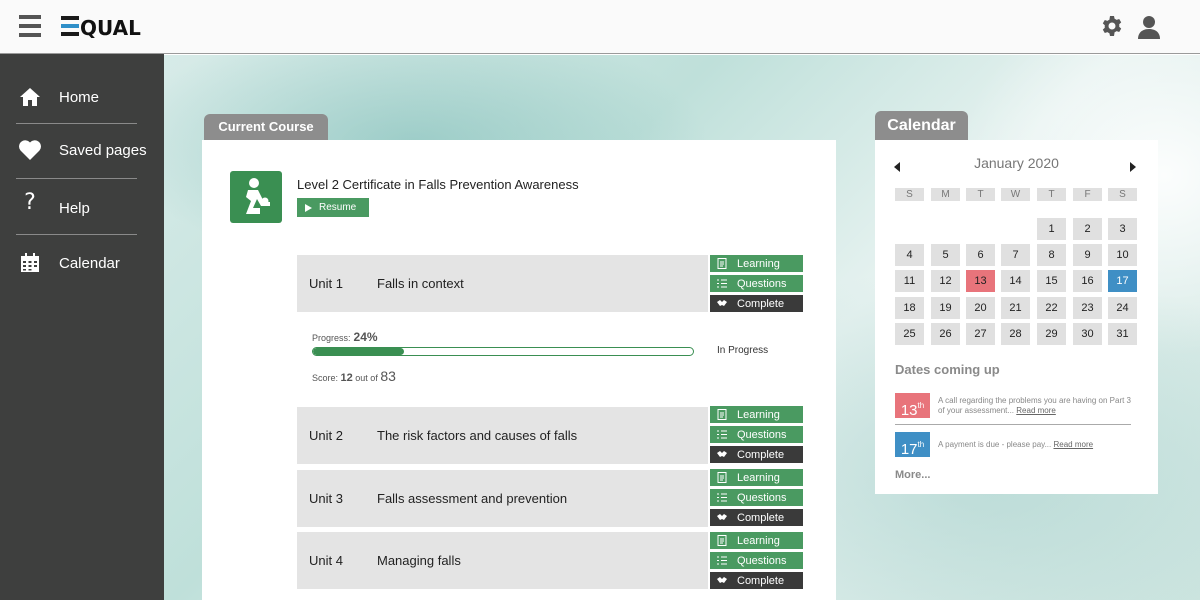  I want to click on calendar-day: 23, so click(1087, 308).